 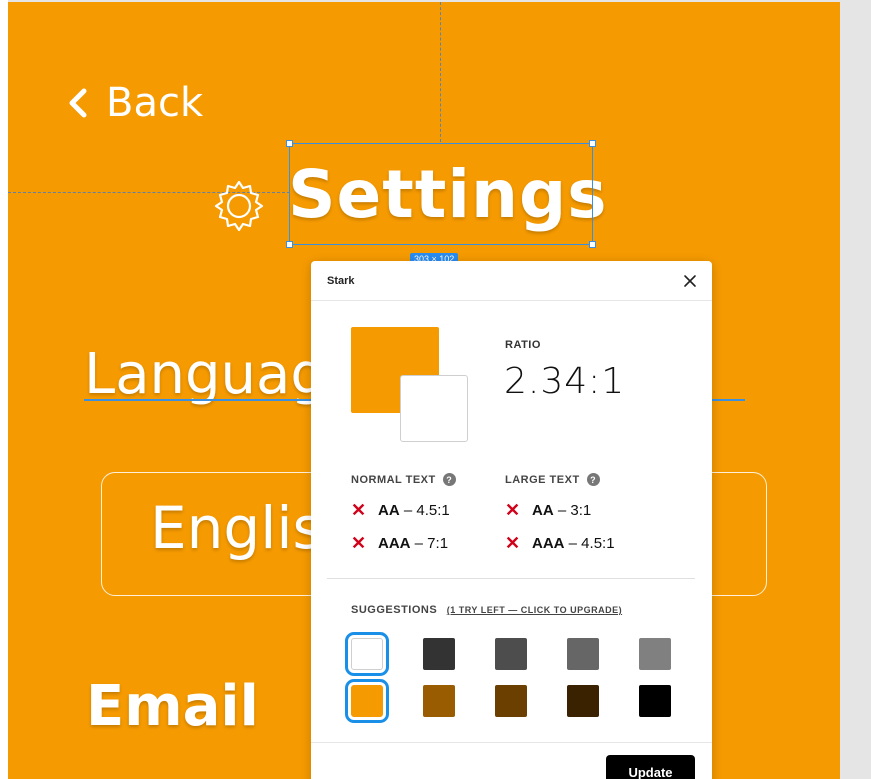 I want to click on normal-text-label: NORMAL TEXT, so click(x=393, y=479).